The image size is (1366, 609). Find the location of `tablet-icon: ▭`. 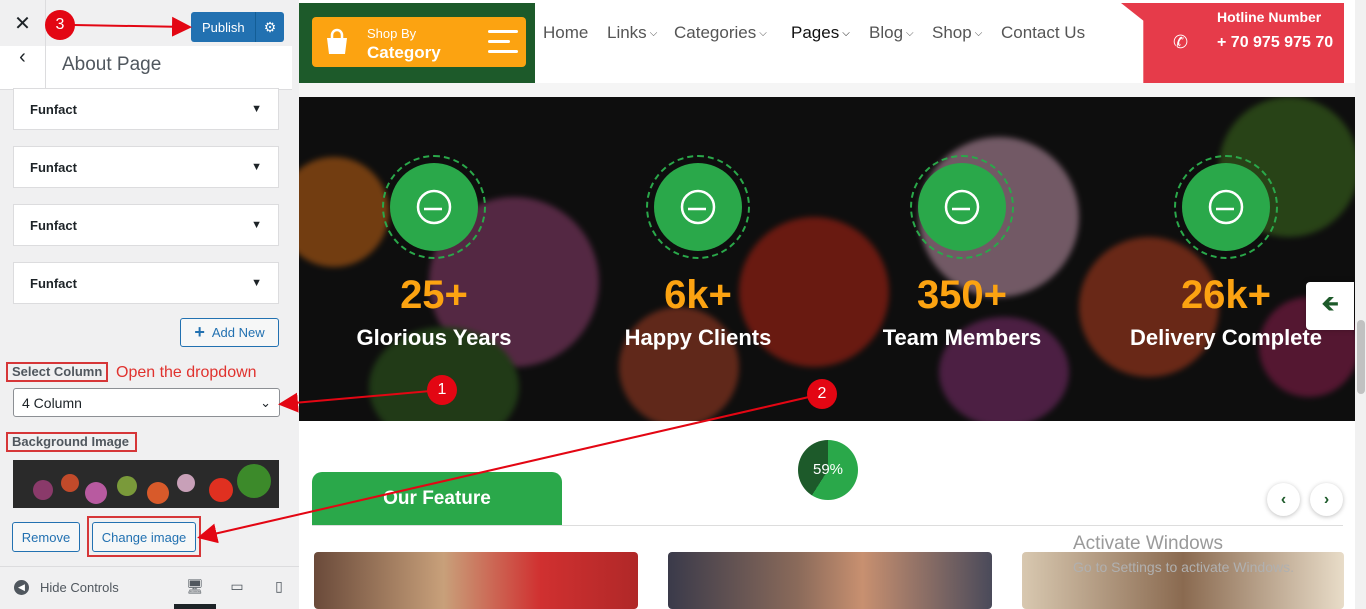

tablet-icon: ▭ is located at coordinates (237, 586).